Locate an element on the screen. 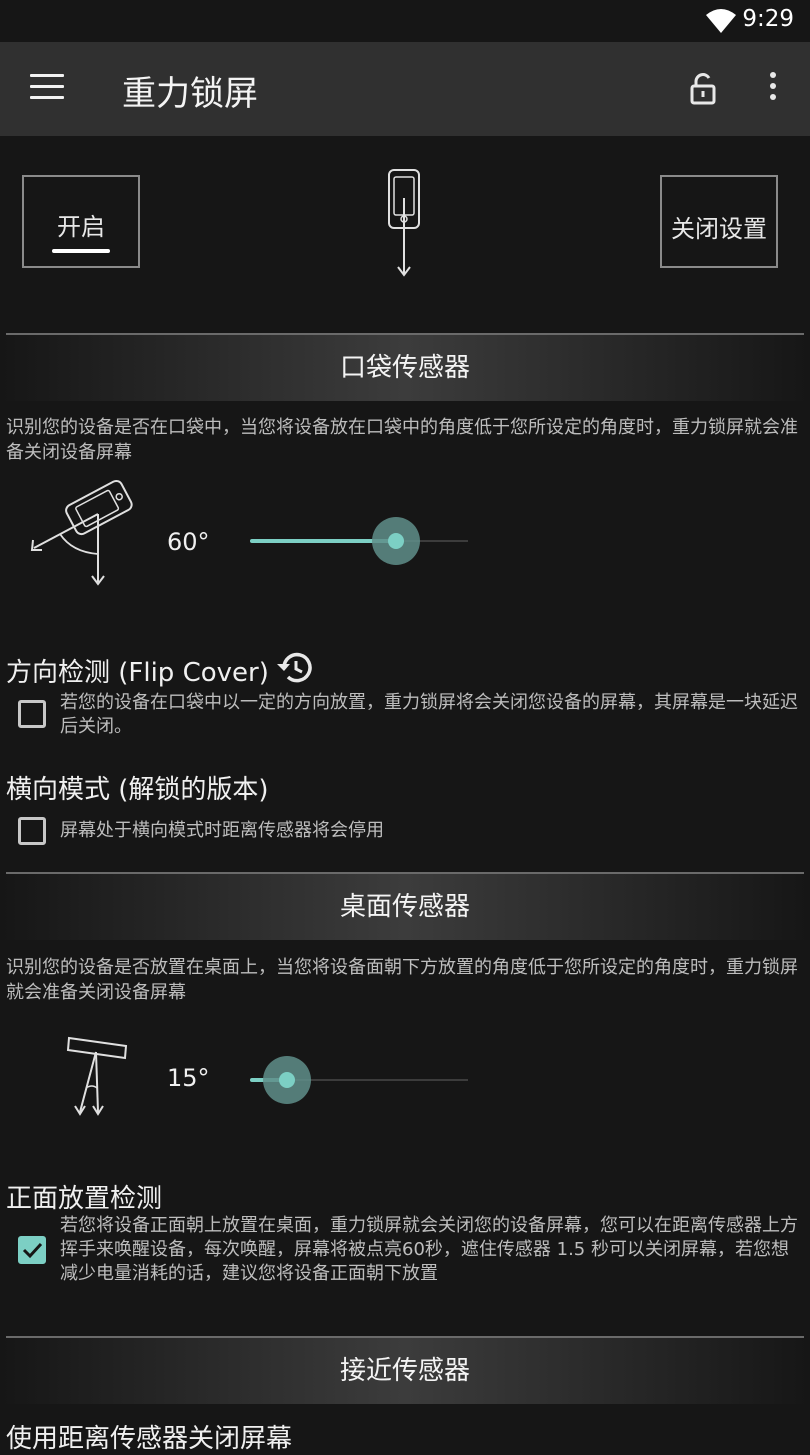  proximity-option-title: 使用距离传感器关闭屏幕 is located at coordinates (149, 1439).